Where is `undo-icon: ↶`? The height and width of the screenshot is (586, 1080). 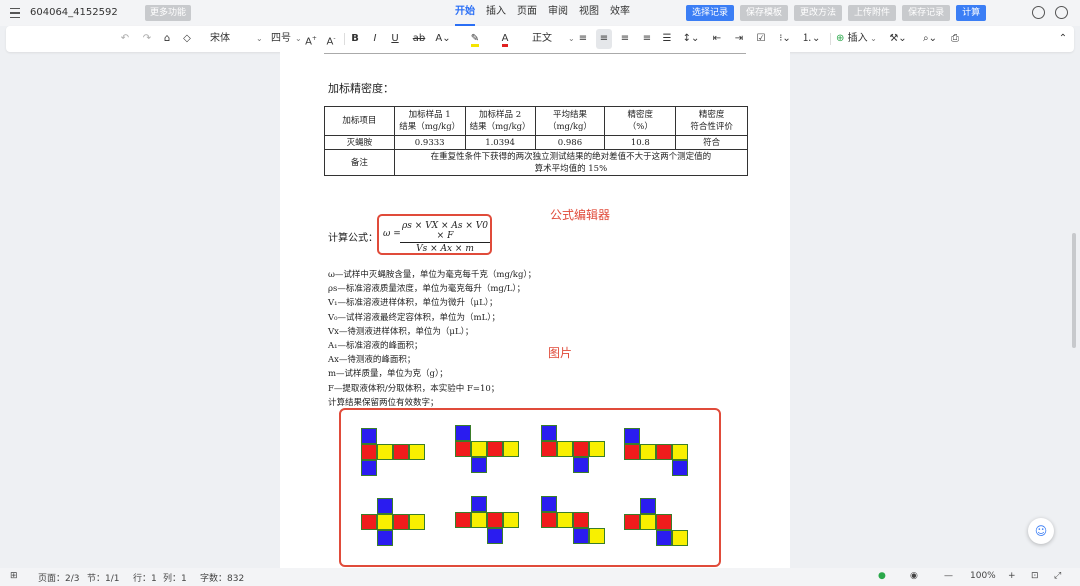 undo-icon: ↶ is located at coordinates (125, 39).